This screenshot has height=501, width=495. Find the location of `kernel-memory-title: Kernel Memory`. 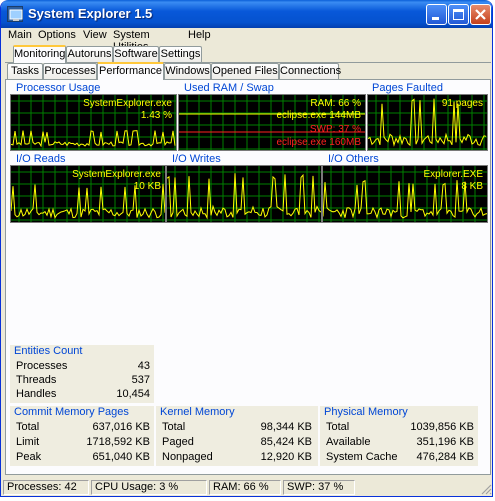

kernel-memory-title: Kernel Memory is located at coordinates (197, 412).